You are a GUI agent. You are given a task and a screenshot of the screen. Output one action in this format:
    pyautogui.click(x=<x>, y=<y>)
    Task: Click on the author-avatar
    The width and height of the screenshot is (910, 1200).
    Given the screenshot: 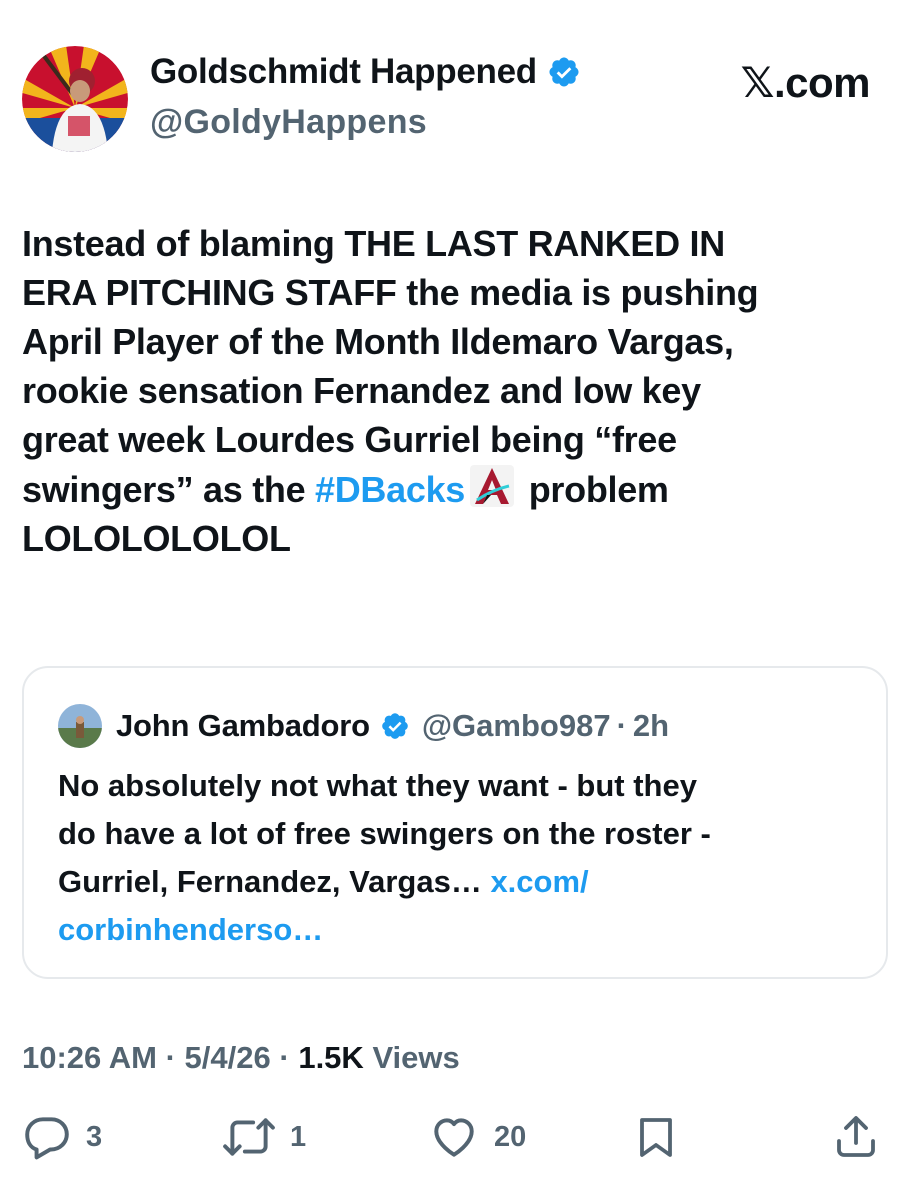 What is the action you would take?
    pyautogui.click(x=75, y=99)
    